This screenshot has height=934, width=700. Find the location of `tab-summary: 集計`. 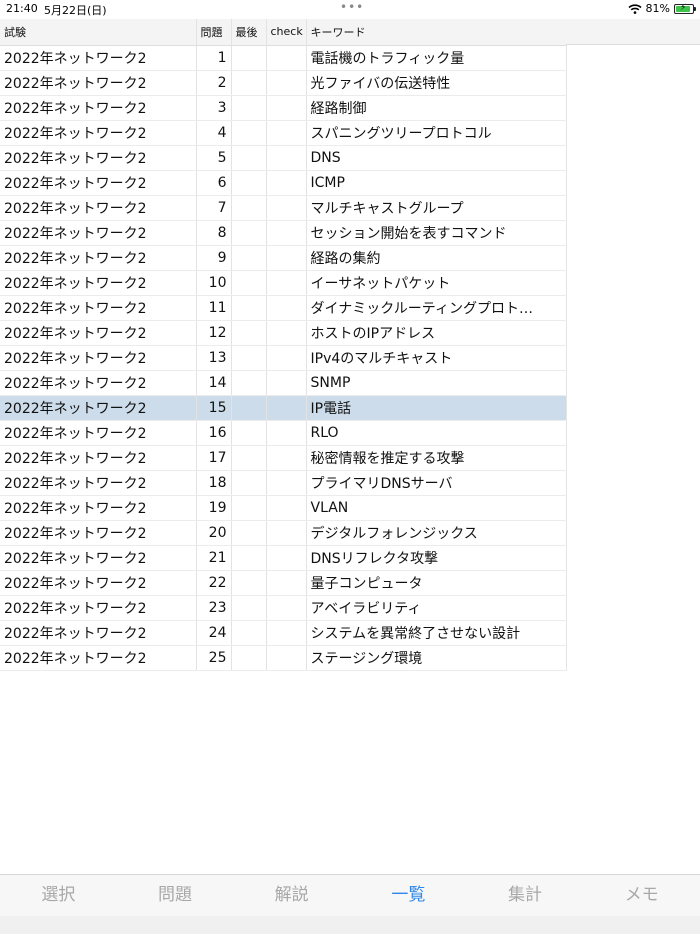

tab-summary: 集計 is located at coordinates (525, 895).